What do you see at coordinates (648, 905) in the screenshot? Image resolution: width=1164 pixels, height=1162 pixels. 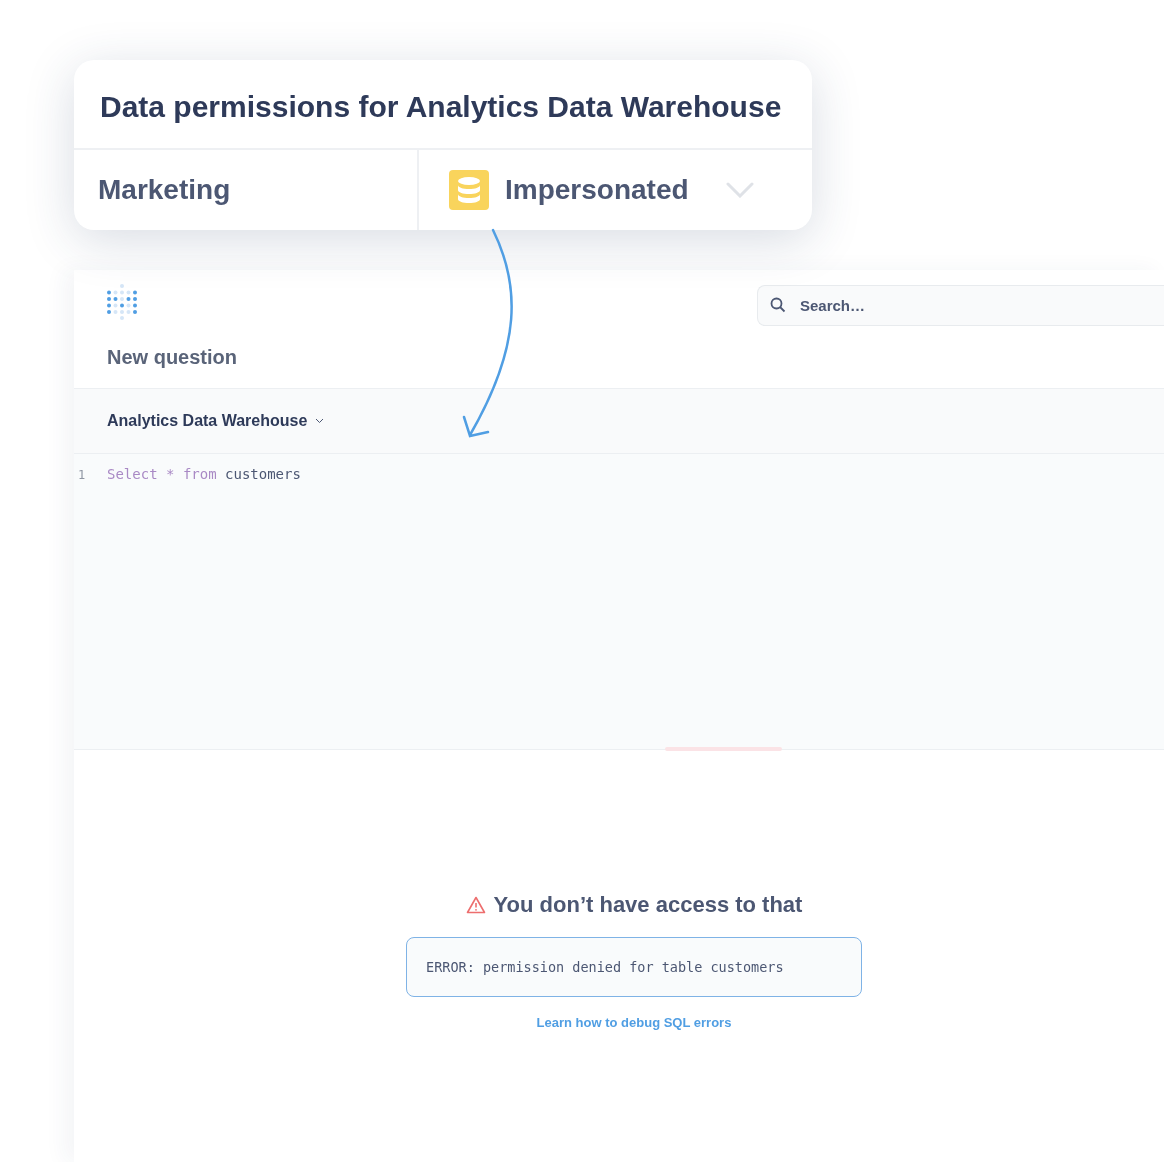 I see `error-title: You don’t have access to that` at bounding box center [648, 905].